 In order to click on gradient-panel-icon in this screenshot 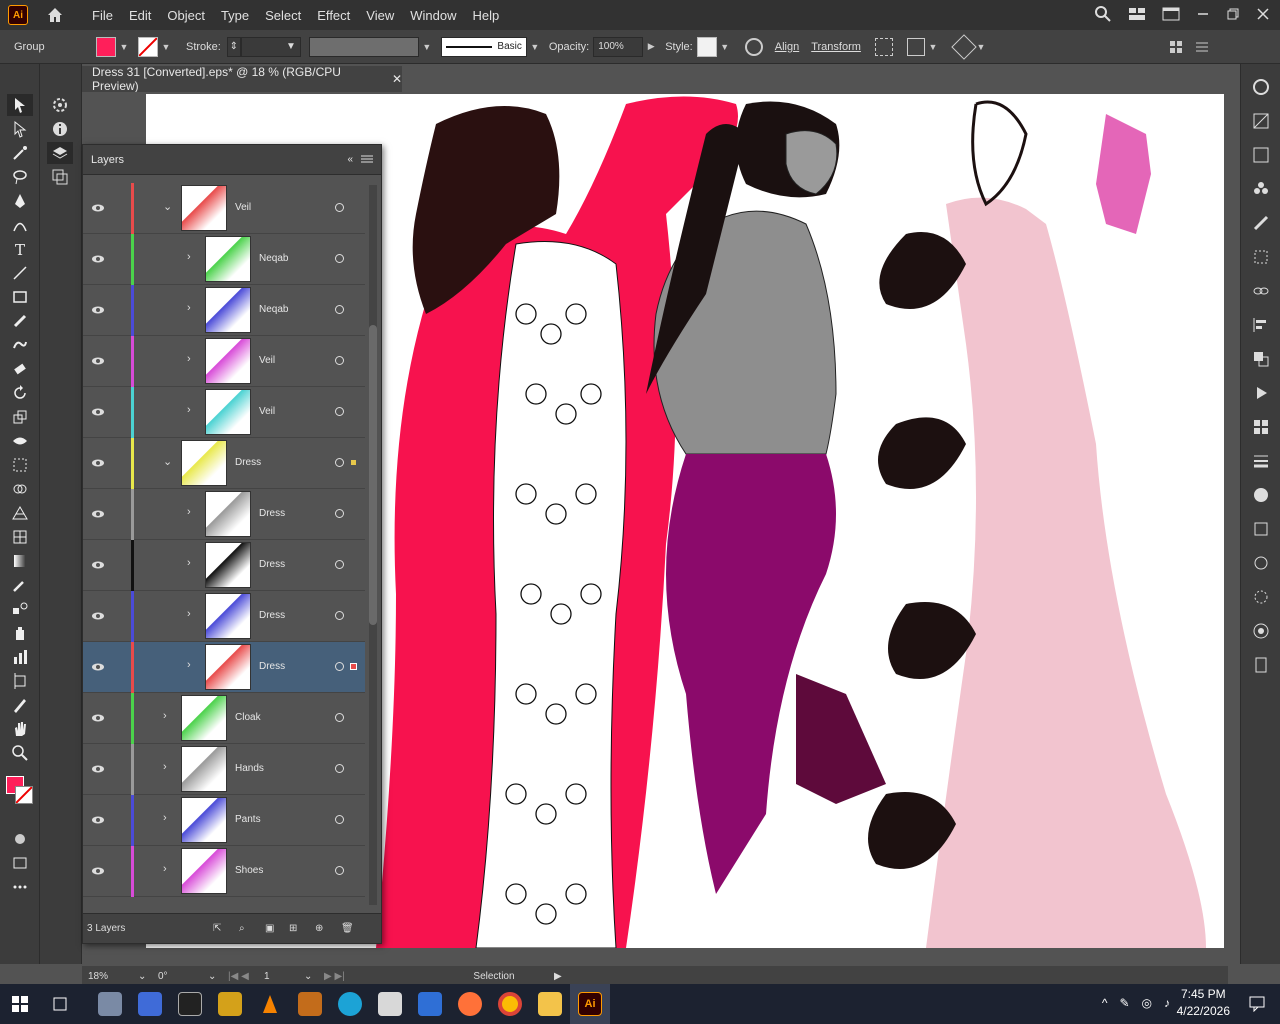, I will do `click(1261, 121)`.